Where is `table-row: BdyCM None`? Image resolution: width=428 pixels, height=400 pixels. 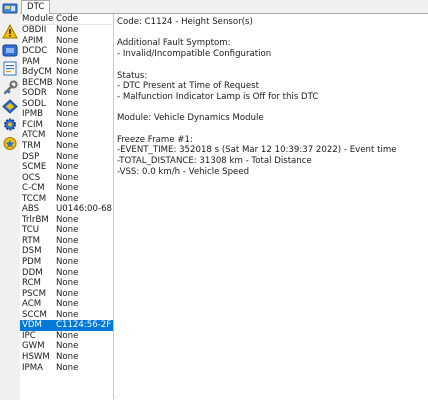 table-row: BdyCM None is located at coordinates (66, 72).